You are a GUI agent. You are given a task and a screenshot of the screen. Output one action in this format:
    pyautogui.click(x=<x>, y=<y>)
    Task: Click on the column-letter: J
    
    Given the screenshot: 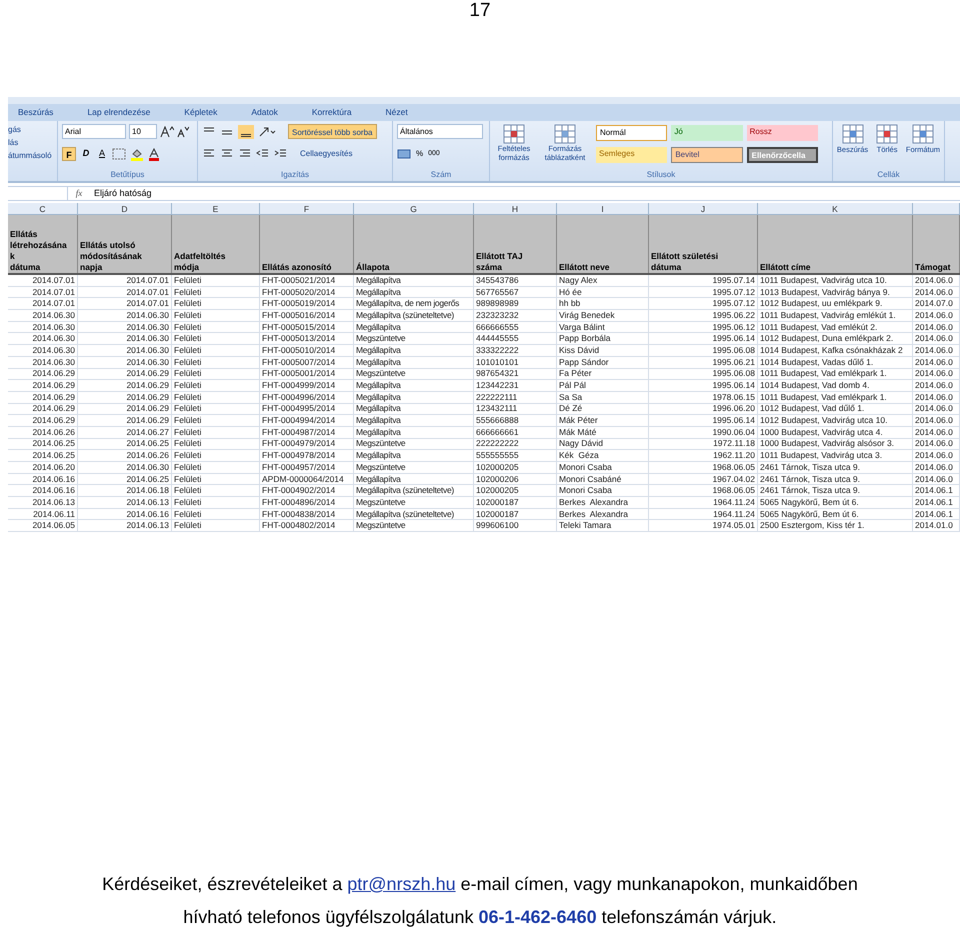 What is the action you would take?
    pyautogui.click(x=703, y=208)
    